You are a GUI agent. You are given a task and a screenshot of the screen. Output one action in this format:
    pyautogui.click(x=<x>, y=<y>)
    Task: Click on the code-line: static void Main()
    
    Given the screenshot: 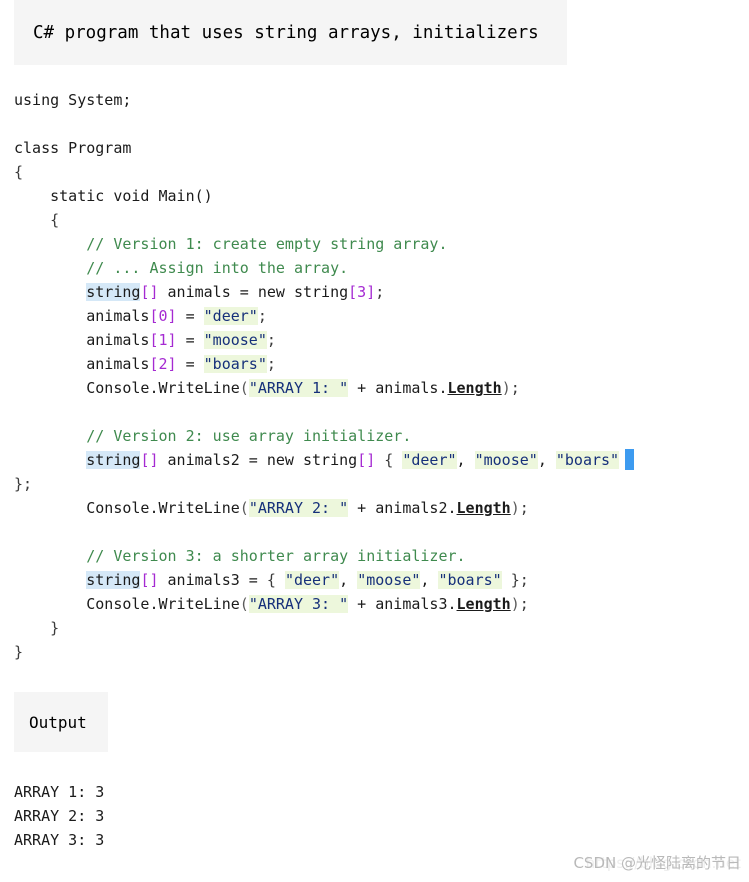 What is the action you would take?
    pyautogui.click(x=381, y=196)
    